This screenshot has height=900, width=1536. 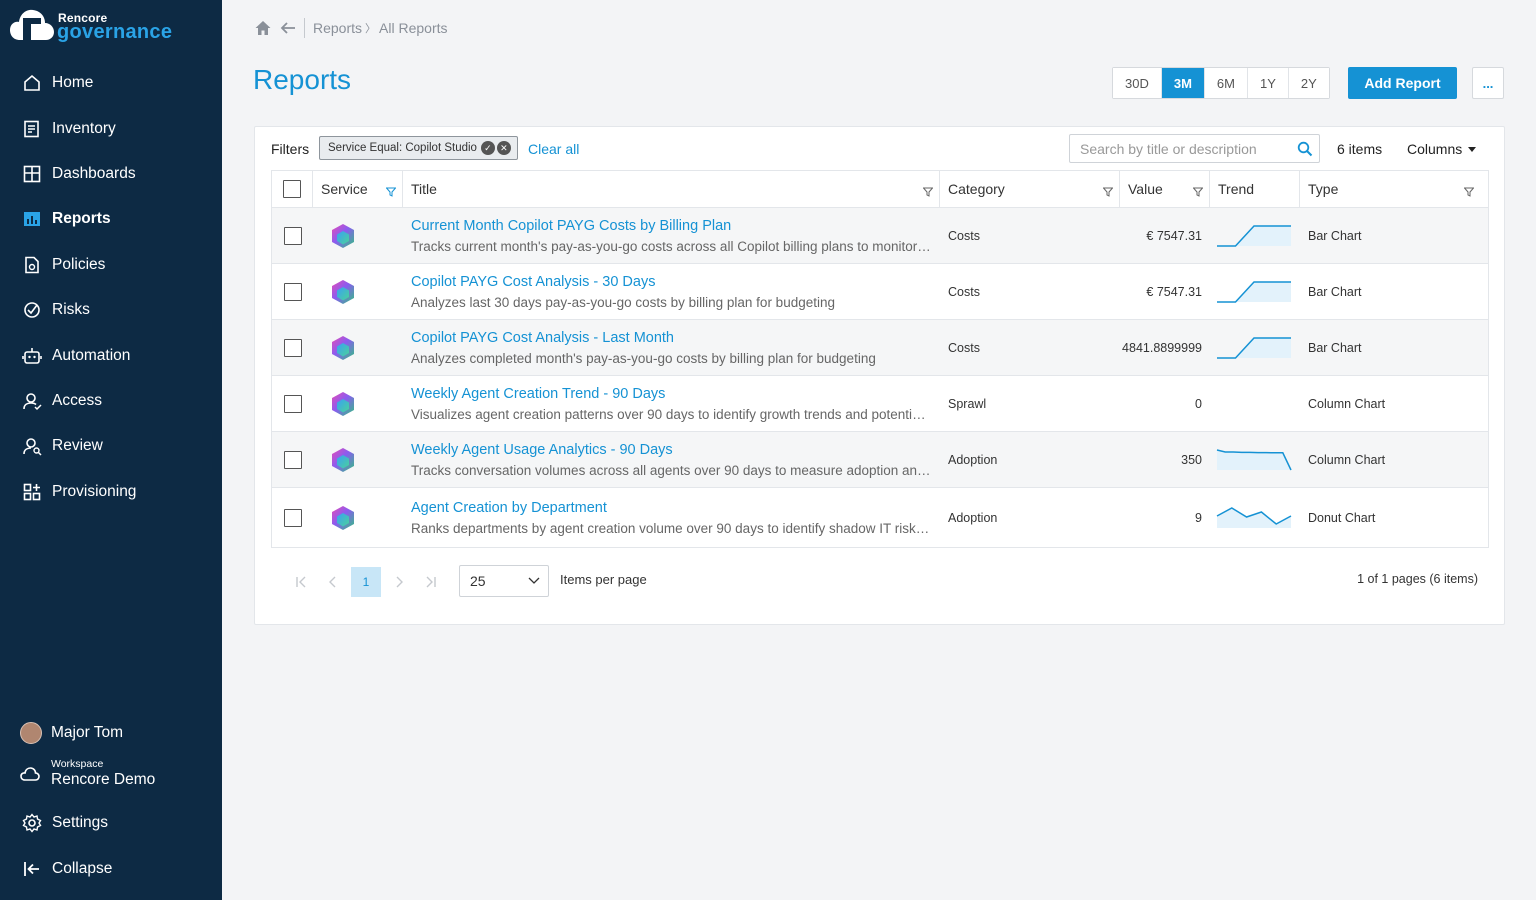 What do you see at coordinates (542, 450) in the screenshot?
I see `report-title-link: Weekly Agent Usage Analytics - 90 Days` at bounding box center [542, 450].